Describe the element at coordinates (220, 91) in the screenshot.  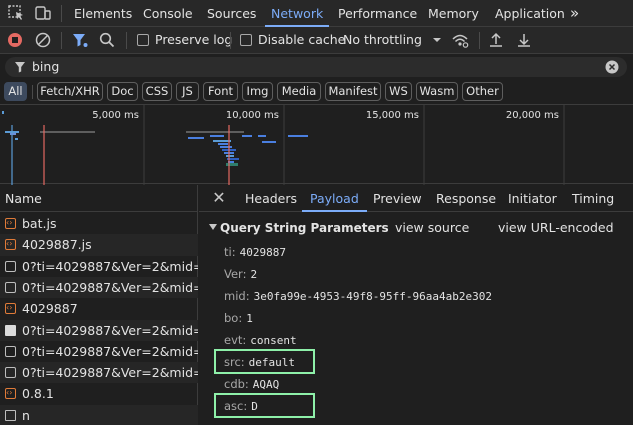
I see `chip-font: Font` at that location.